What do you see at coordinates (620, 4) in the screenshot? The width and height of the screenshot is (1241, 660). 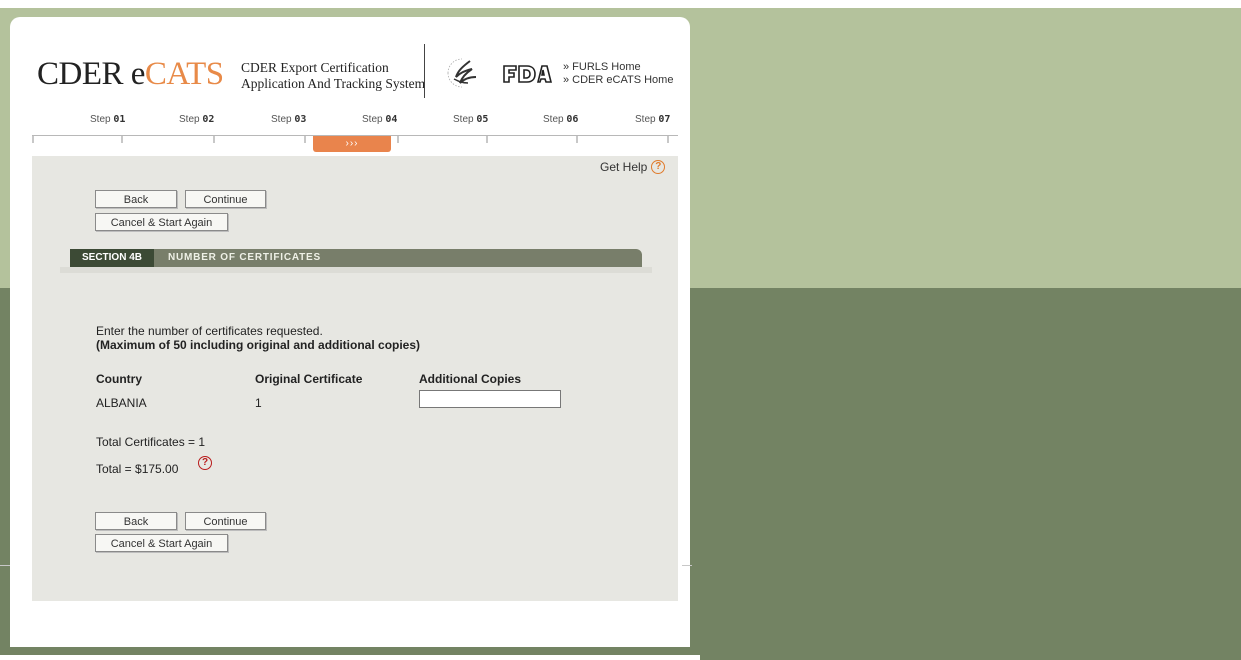 I see `page-top-strip` at bounding box center [620, 4].